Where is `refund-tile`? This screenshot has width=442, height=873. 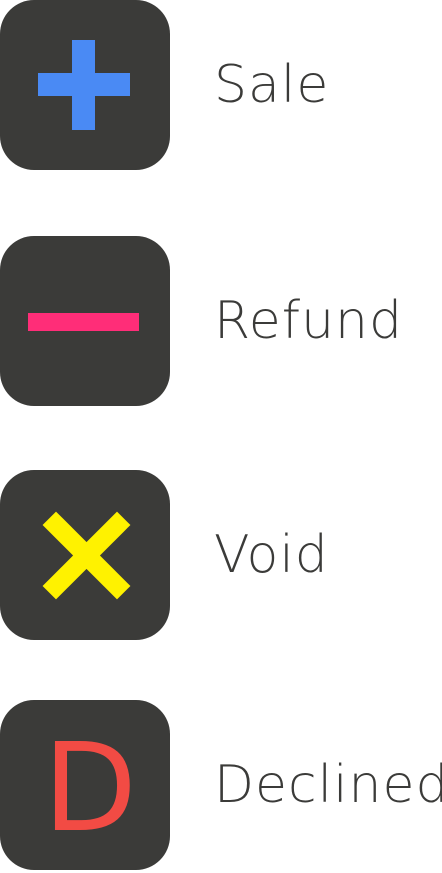
refund-tile is located at coordinates (85, 321).